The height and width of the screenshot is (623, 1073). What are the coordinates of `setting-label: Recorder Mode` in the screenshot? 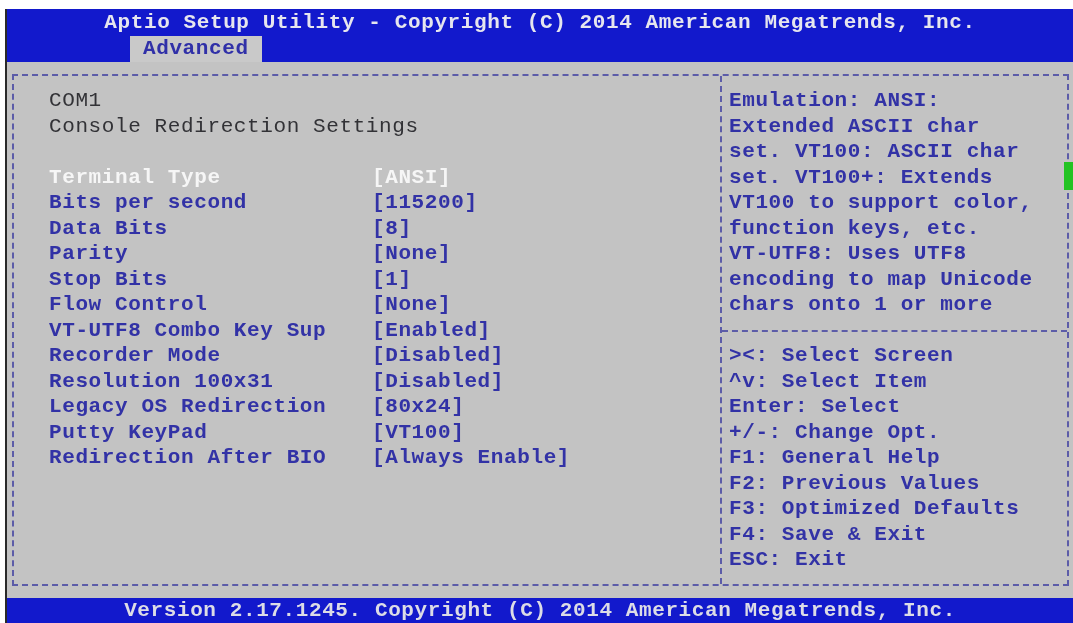 It's located at (210, 356).